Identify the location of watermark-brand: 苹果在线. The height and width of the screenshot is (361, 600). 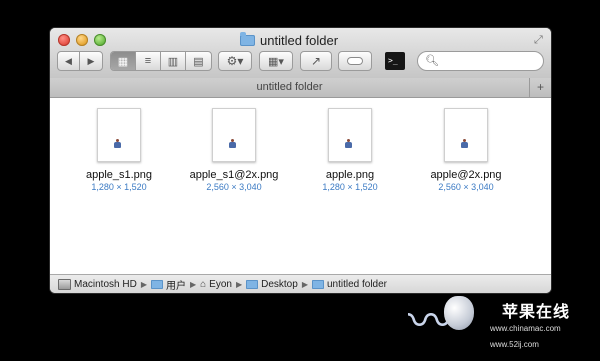
(536, 311).